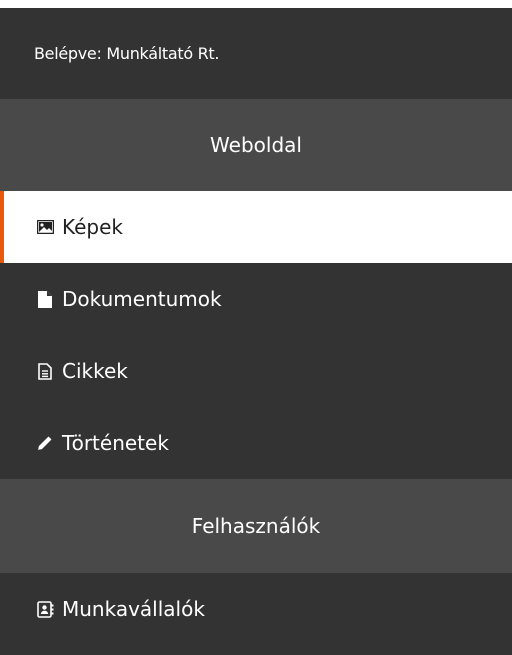  Describe the element at coordinates (256, 443) in the screenshot. I see `sidebar-item-stories: Történetek` at that location.